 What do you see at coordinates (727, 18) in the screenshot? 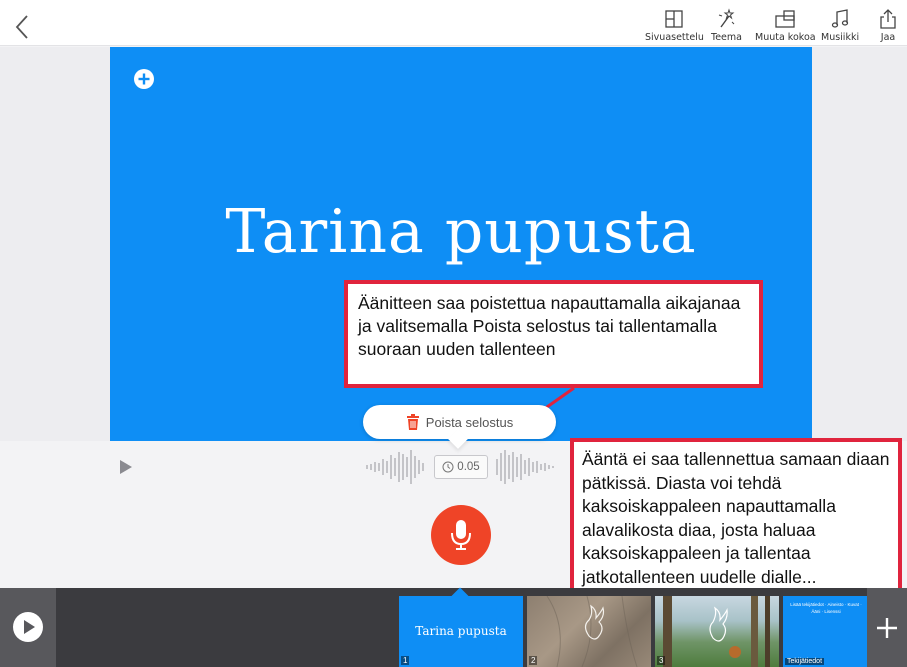
I see `magic-wand-icon` at bounding box center [727, 18].